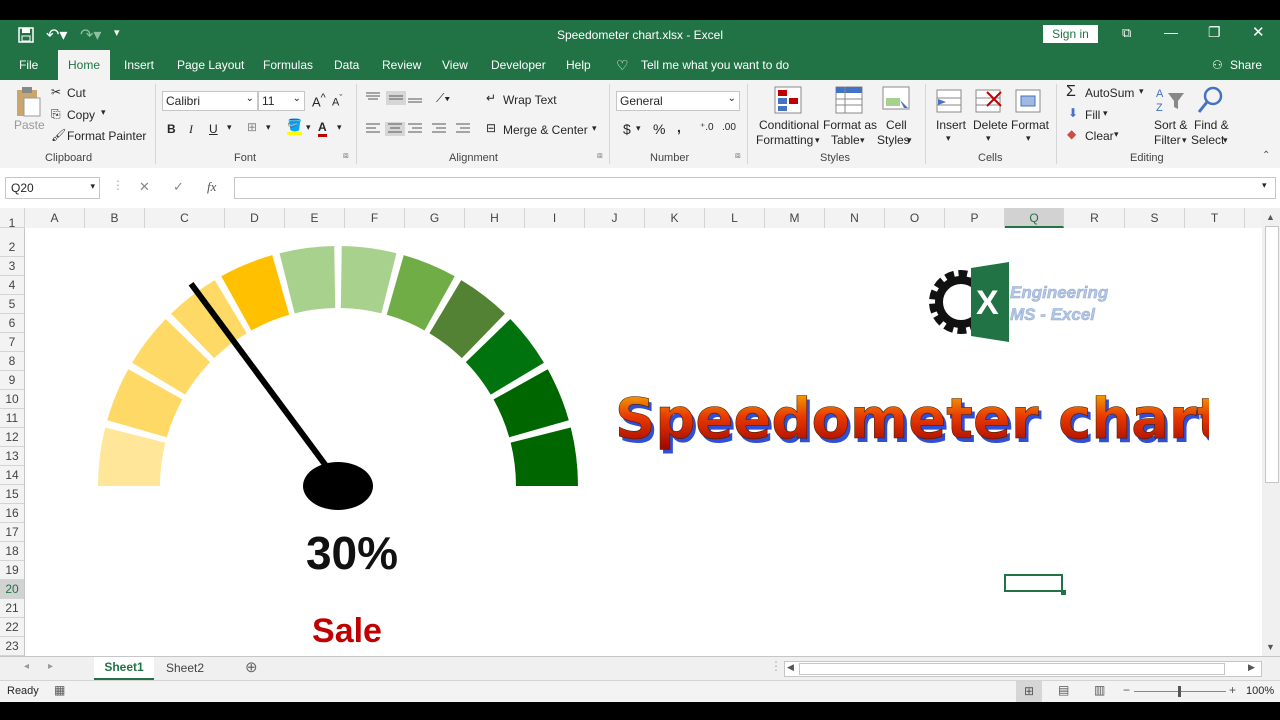 The height and width of the screenshot is (720, 1280). What do you see at coordinates (56, 114) in the screenshot?
I see `copy-icon: ⎘` at bounding box center [56, 114].